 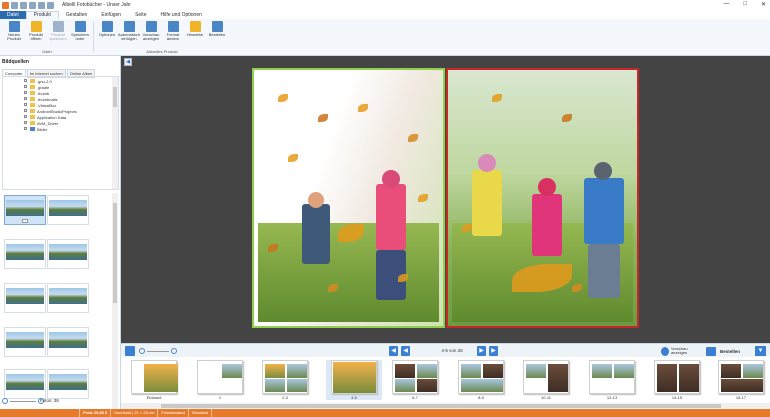 I want to click on spread-thumbnail: 14-15, so click(x=677, y=380).